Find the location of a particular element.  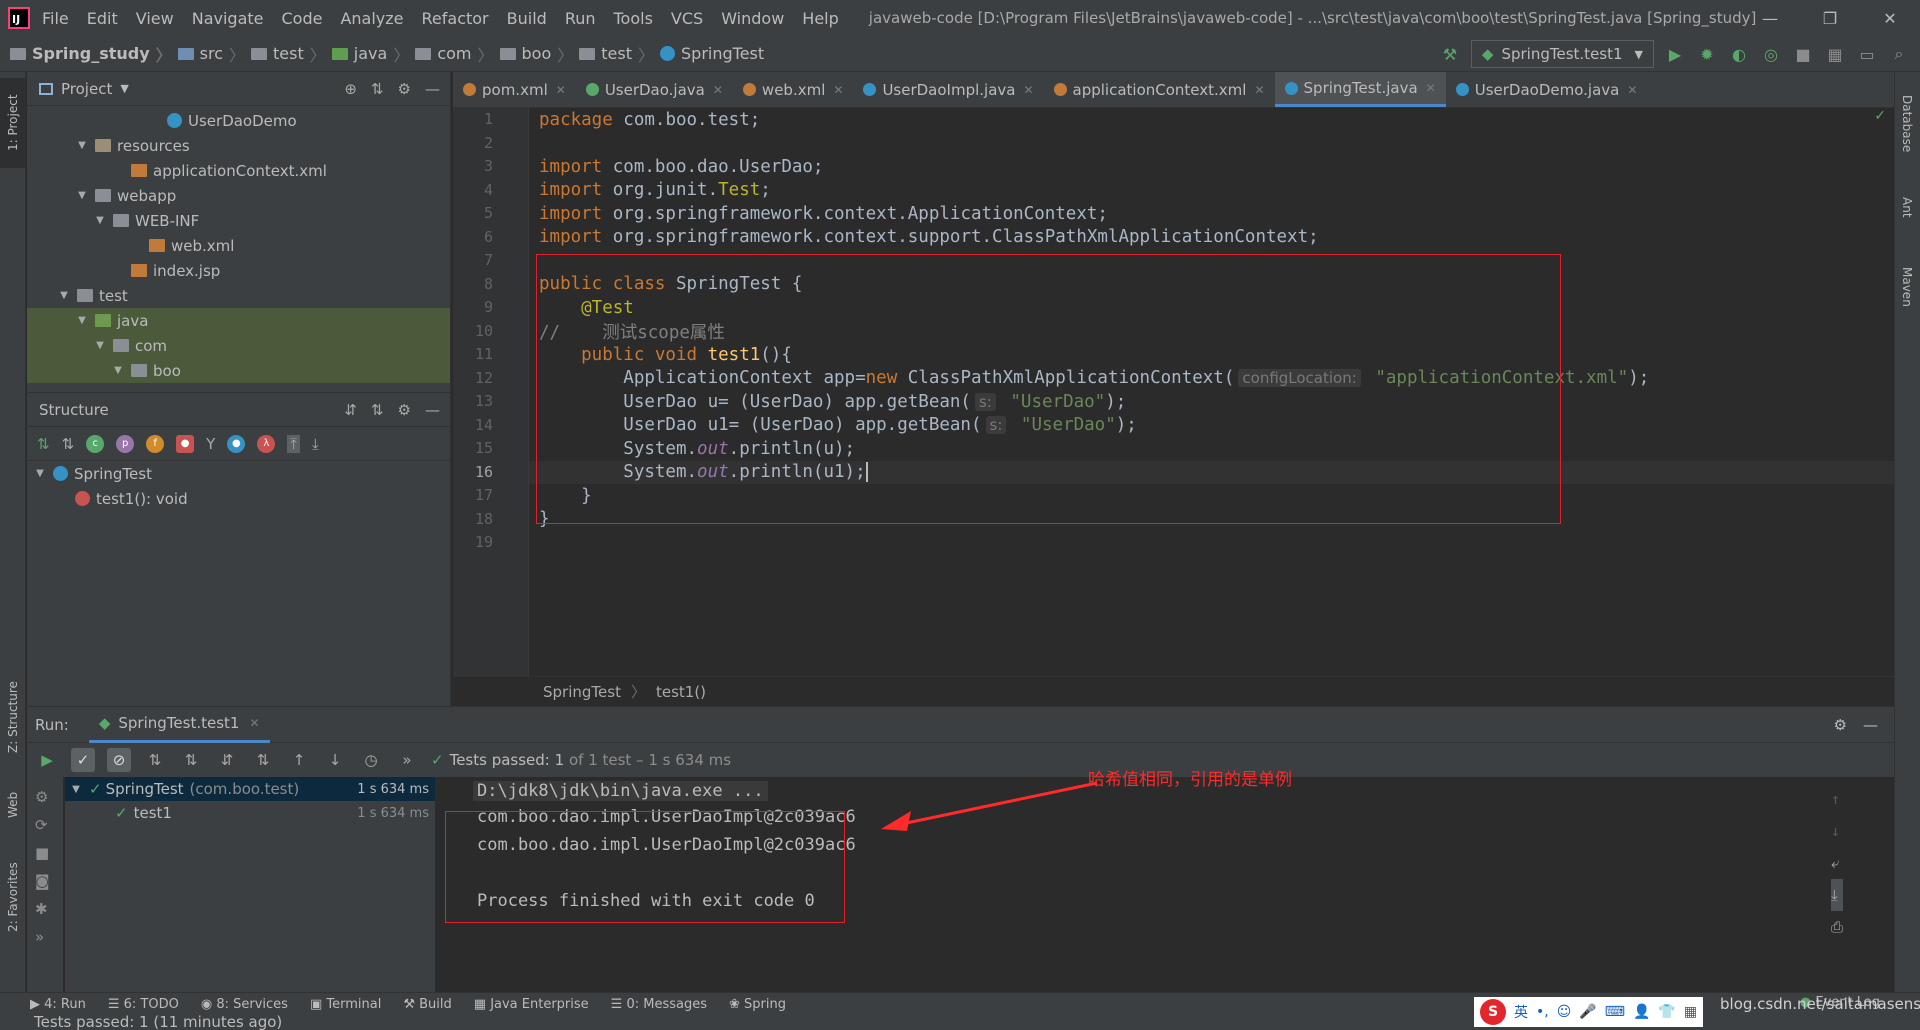

expand-all-icon: ⇵ is located at coordinates (227, 760).